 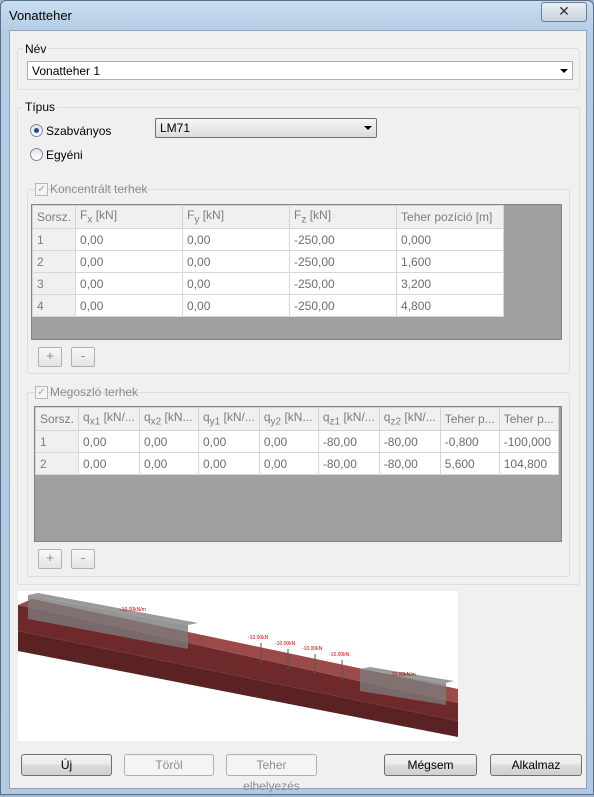 I want to click on standard-radio, so click(x=36, y=130).